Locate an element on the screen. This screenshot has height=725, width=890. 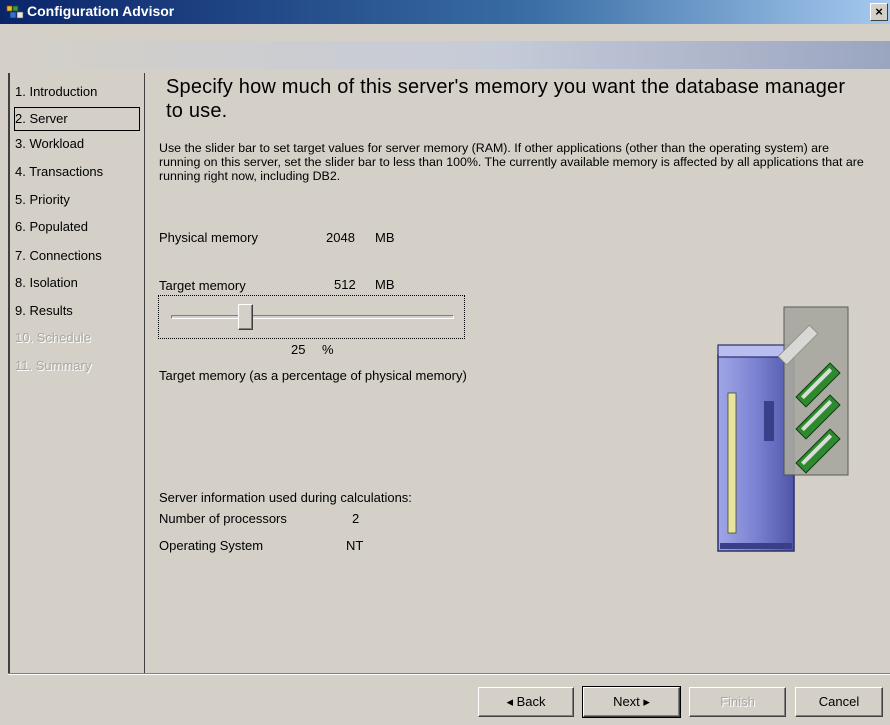
close-icon: × is located at coordinates (879, 11).